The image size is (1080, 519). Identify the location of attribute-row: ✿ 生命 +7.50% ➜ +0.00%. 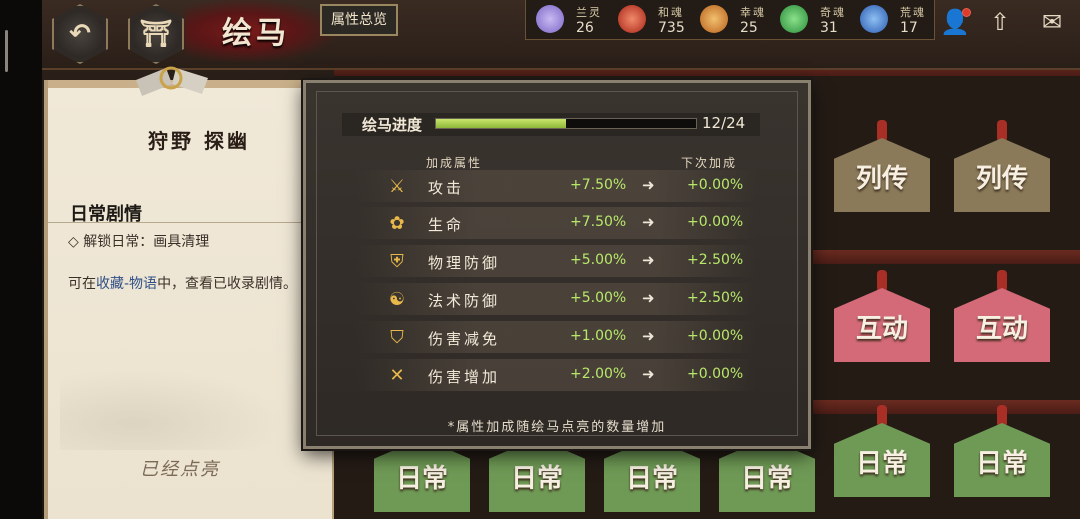
(556, 223).